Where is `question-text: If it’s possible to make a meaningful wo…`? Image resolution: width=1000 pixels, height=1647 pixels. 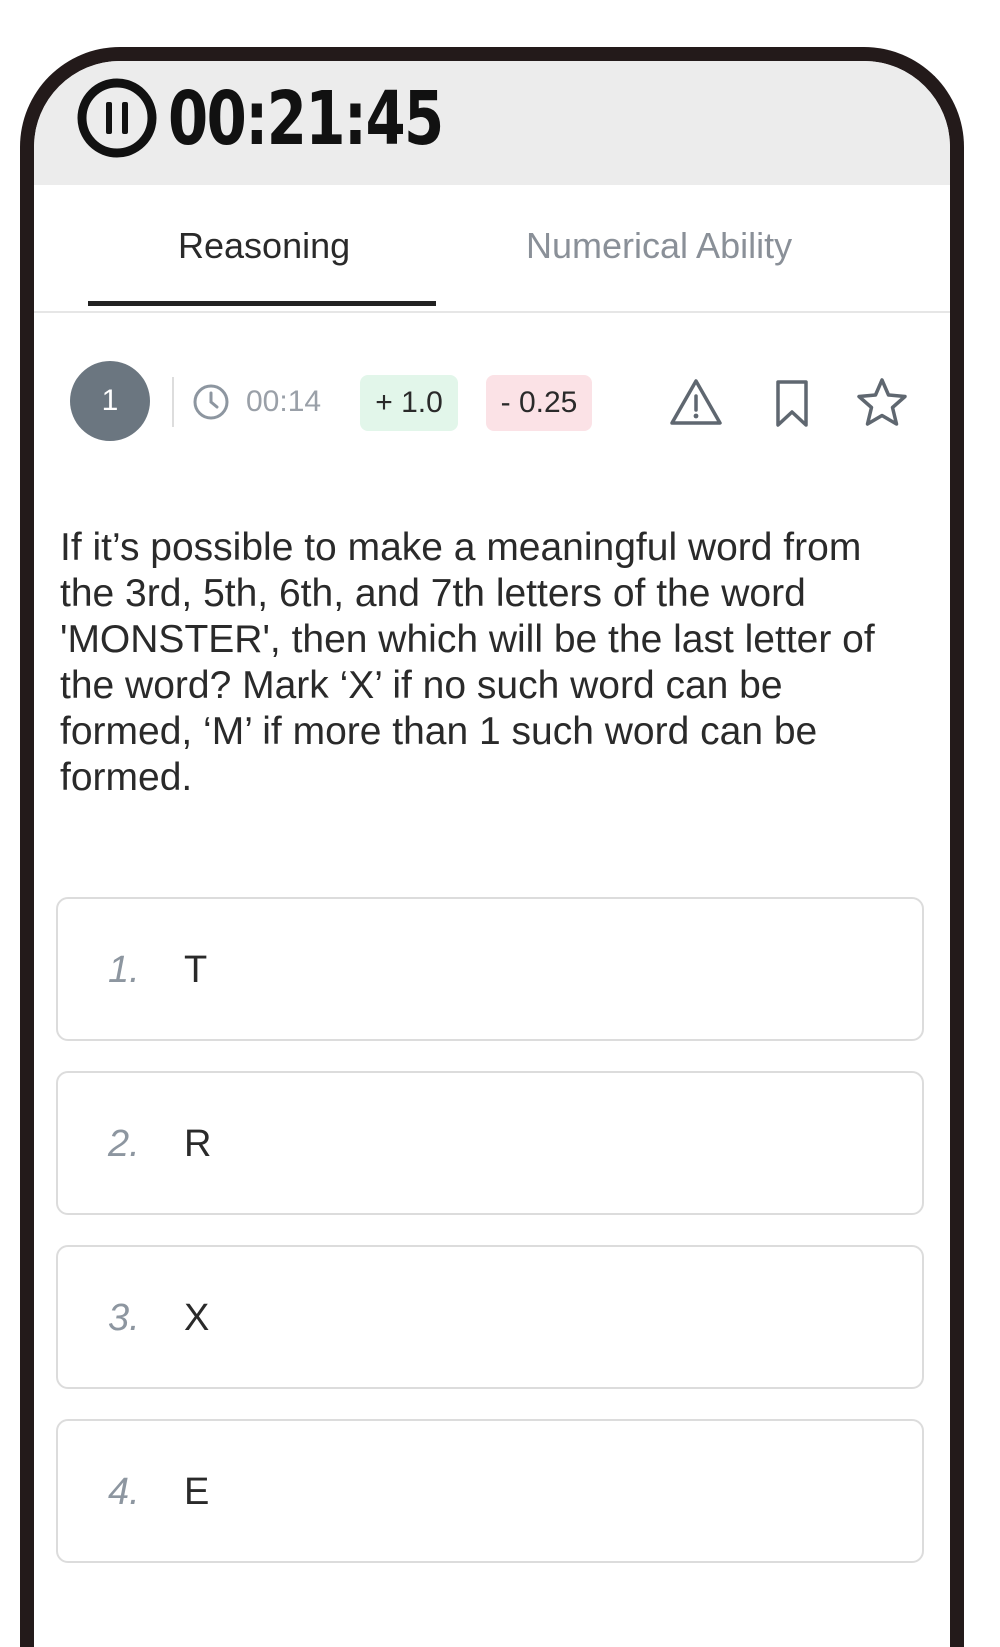 question-text: If it’s possible to make a meaningful wo… is located at coordinates (467, 662).